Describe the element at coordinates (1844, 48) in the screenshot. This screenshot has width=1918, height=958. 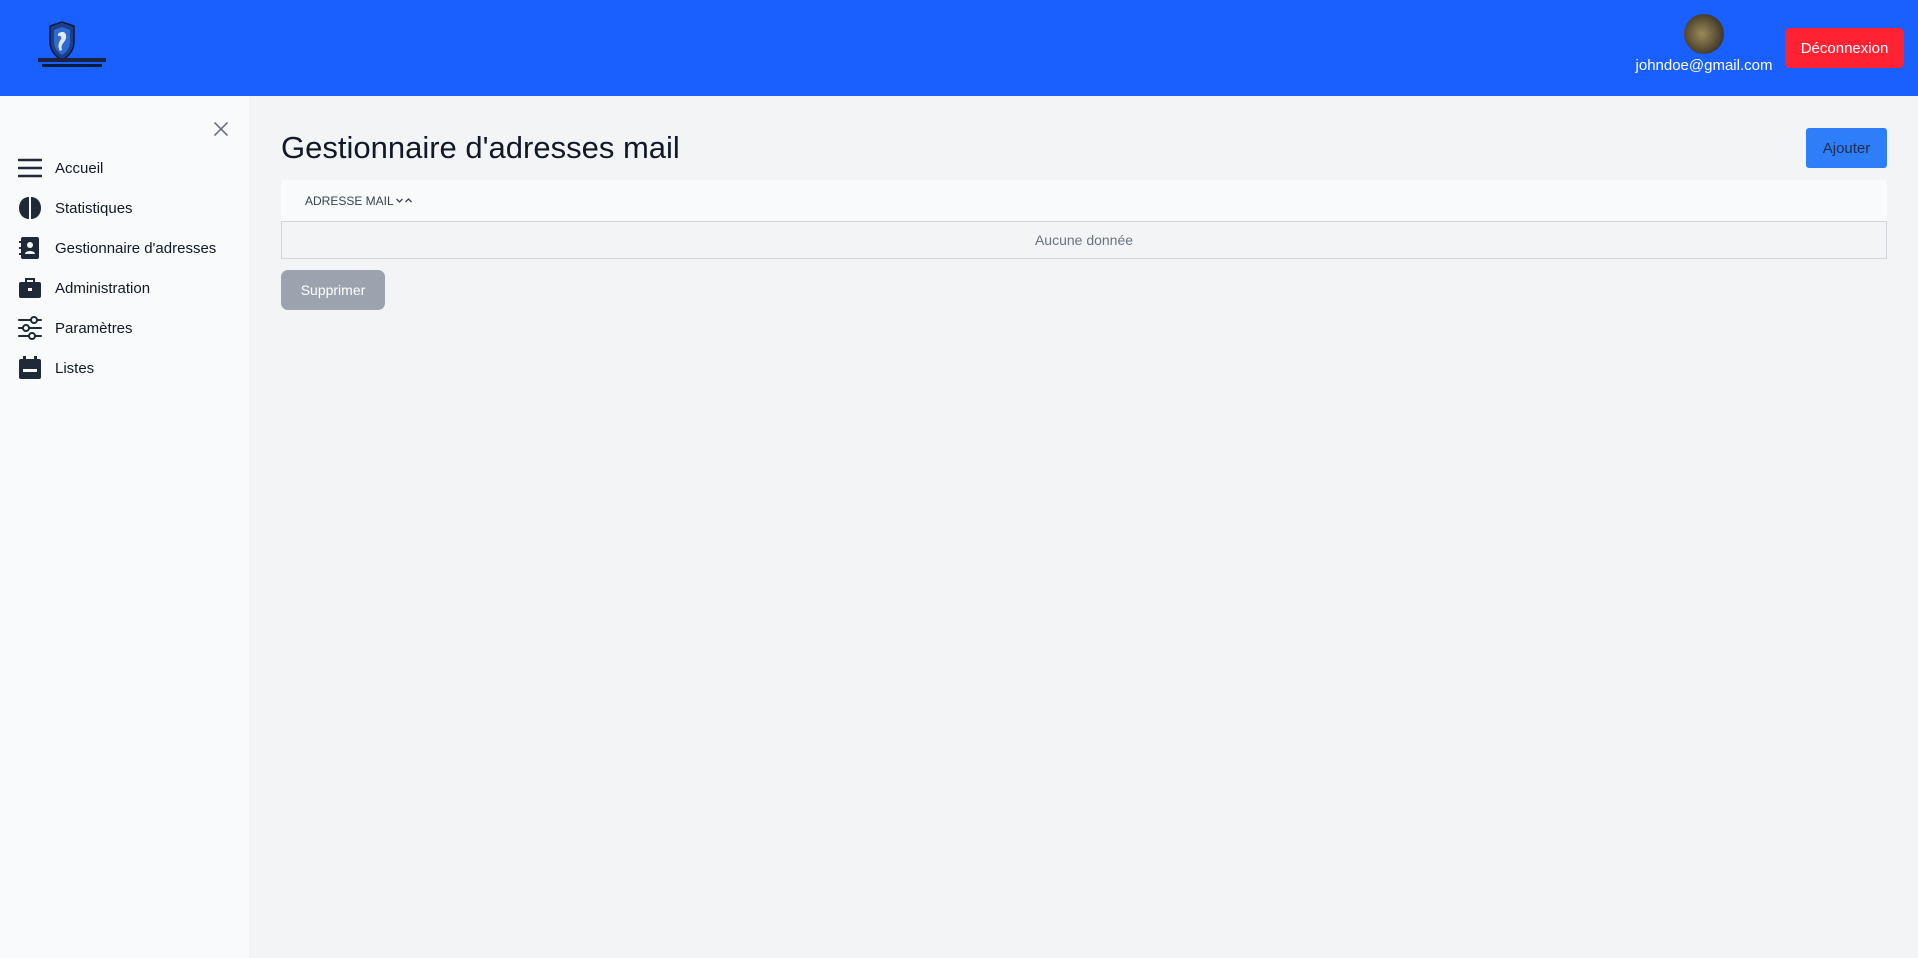
I see `logout-button: Déconnexion` at that location.